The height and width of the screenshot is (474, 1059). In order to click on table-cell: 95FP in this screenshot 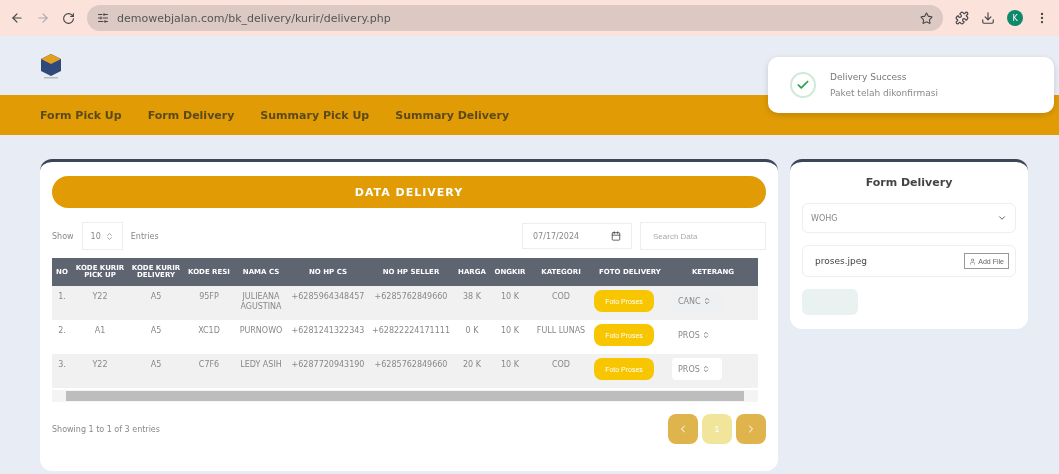, I will do `click(209, 303)`.